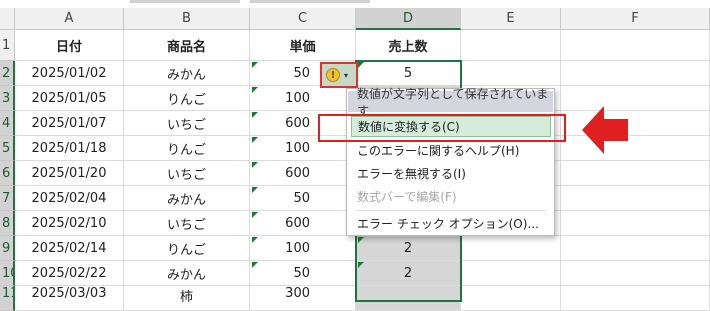 This screenshot has height=311, width=710. What do you see at coordinates (69, 223) in the screenshot?
I see `date-cell: 2025/02/10` at bounding box center [69, 223].